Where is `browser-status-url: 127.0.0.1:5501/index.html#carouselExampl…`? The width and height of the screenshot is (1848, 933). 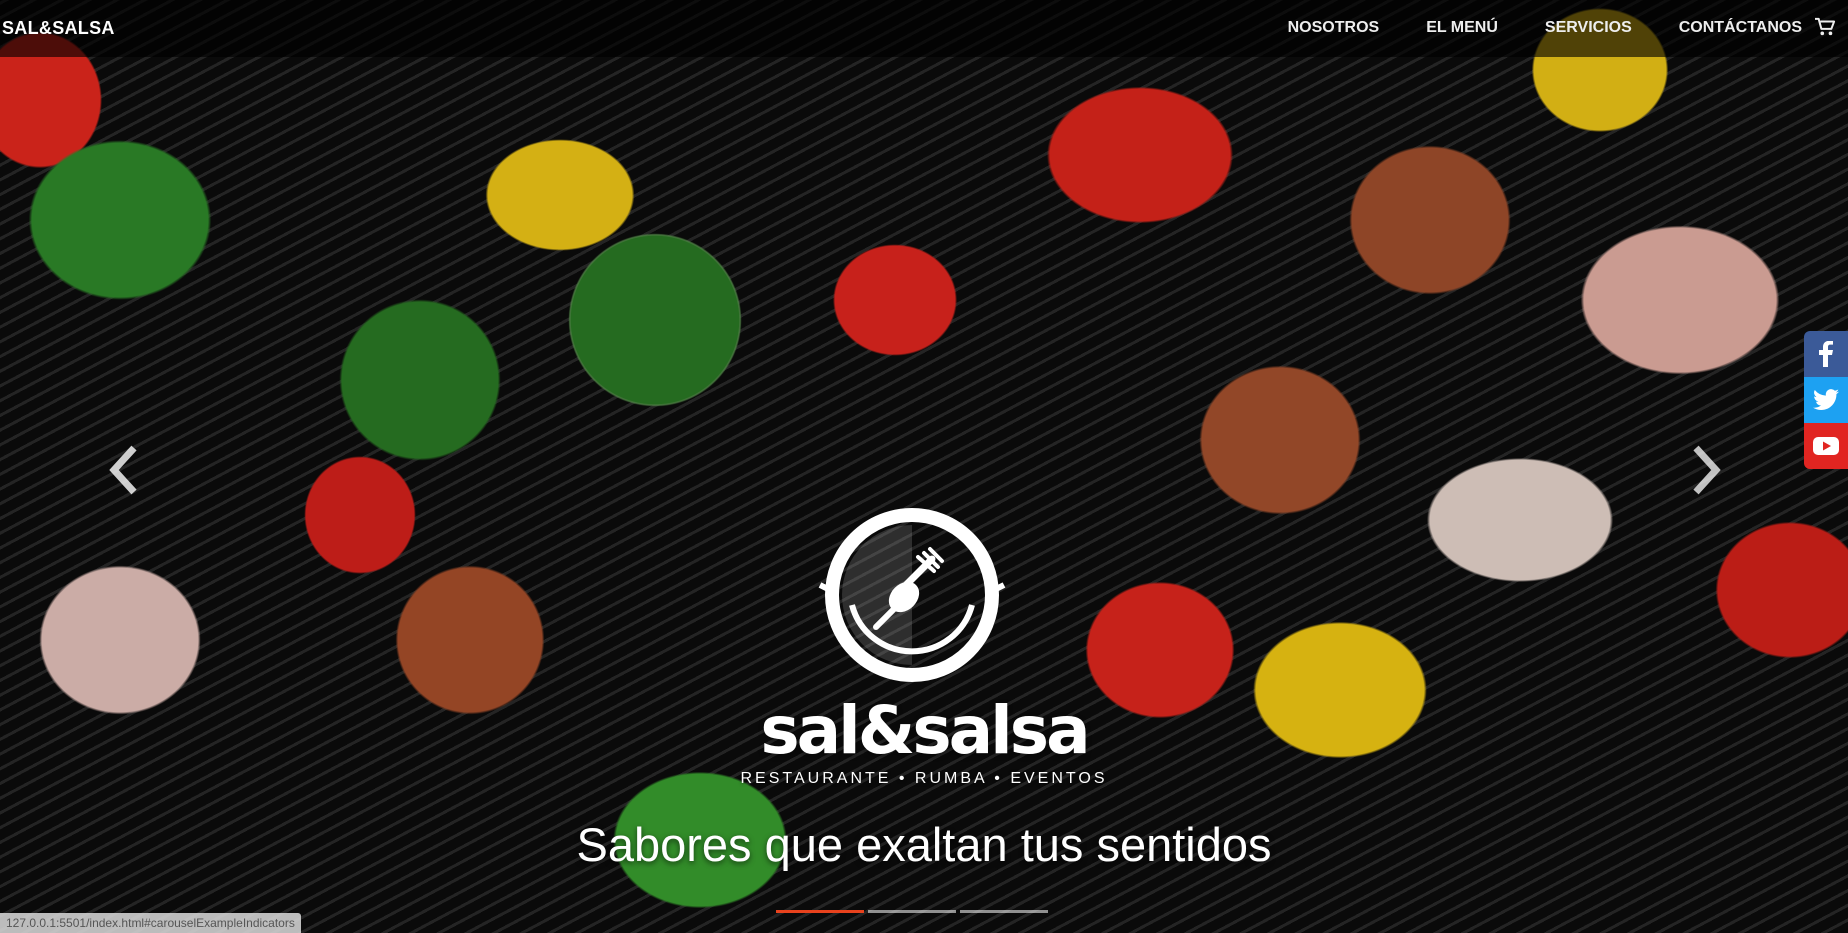
browser-status-url: 127.0.0.1:5501/index.html#carouselExampl… is located at coordinates (150, 923).